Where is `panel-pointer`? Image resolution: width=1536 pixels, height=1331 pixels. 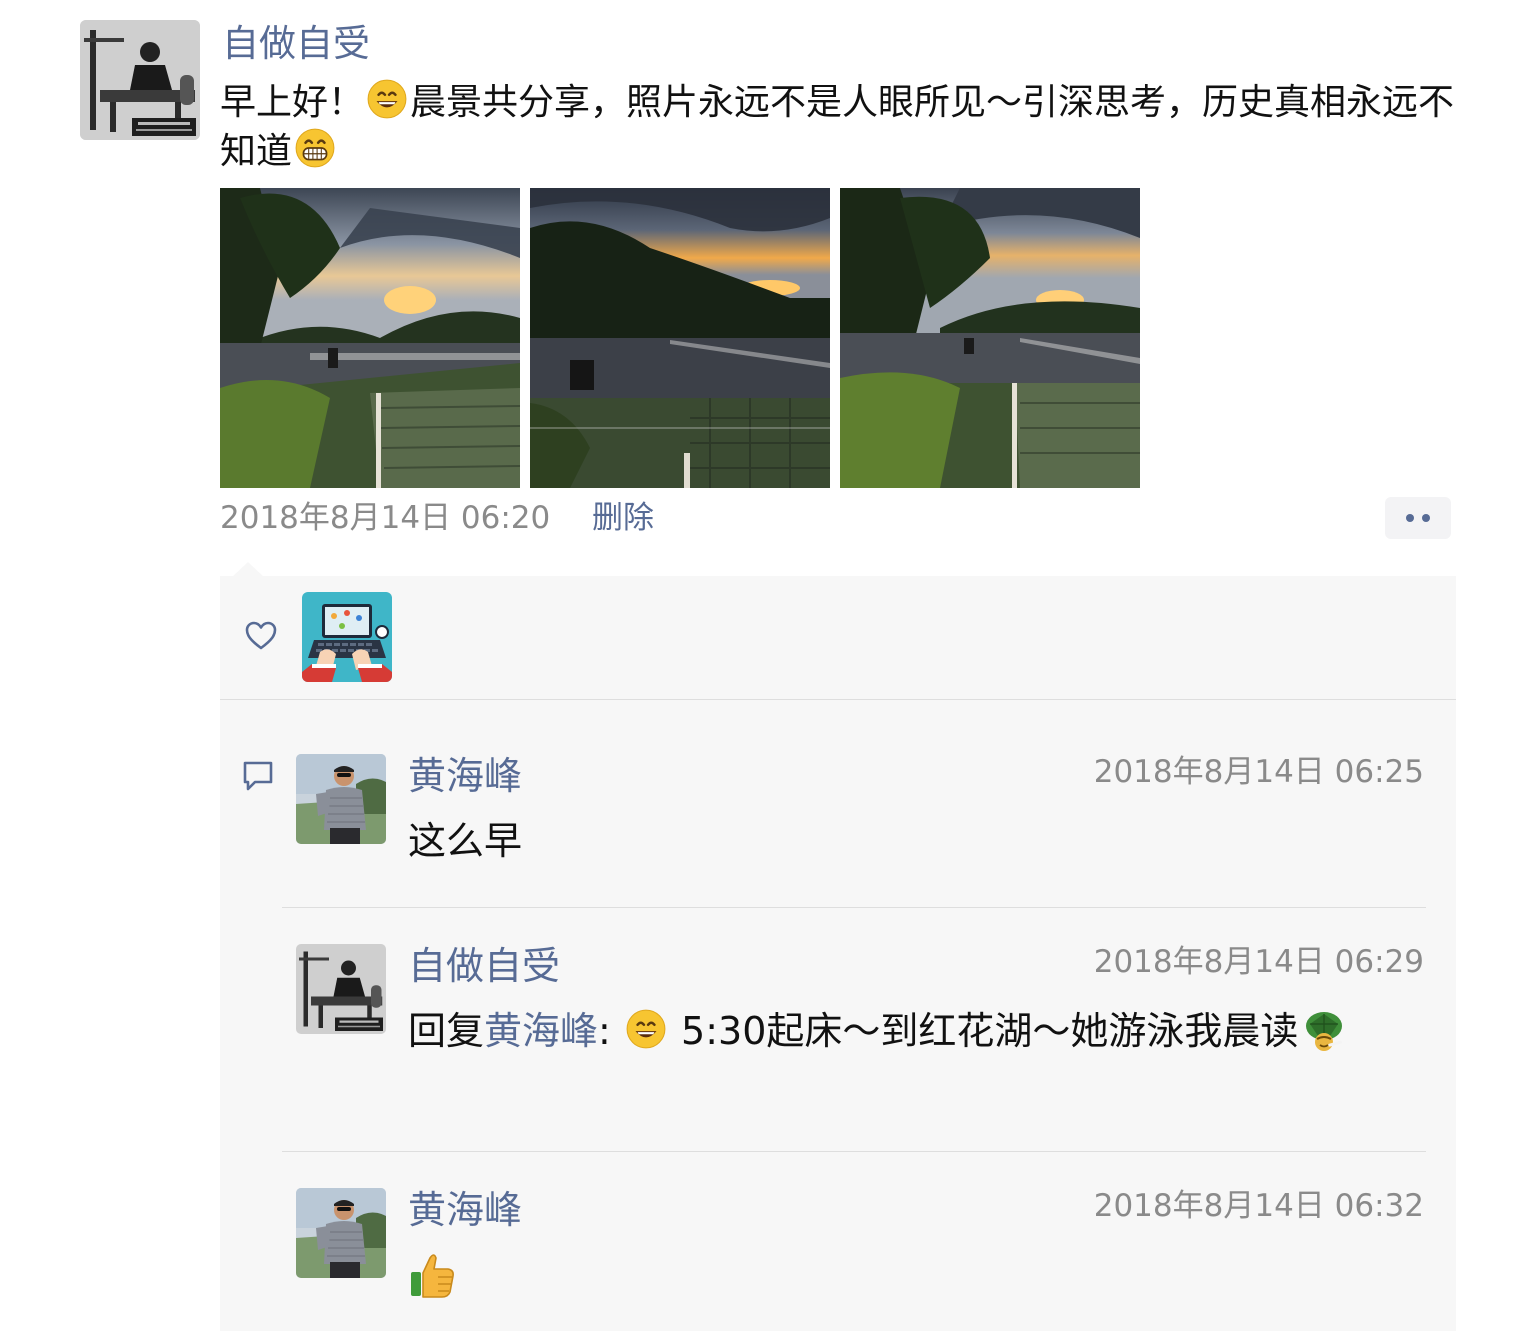
panel-pointer is located at coordinates (248, 569).